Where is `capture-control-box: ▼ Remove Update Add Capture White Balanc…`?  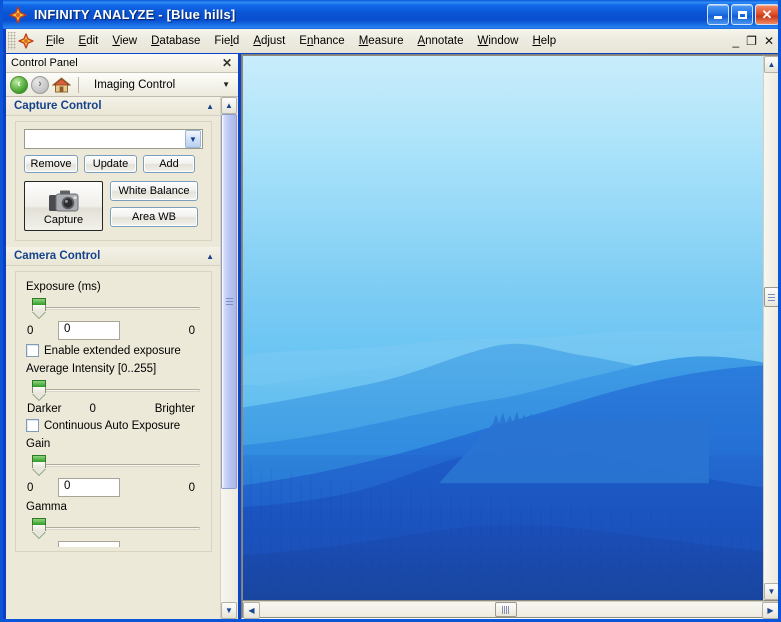
capture-control-box: ▼ Remove Update Add Capture White Balanc… is located at coordinates (113, 181).